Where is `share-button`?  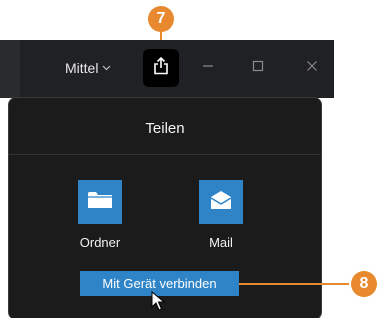 share-button is located at coordinates (161, 68).